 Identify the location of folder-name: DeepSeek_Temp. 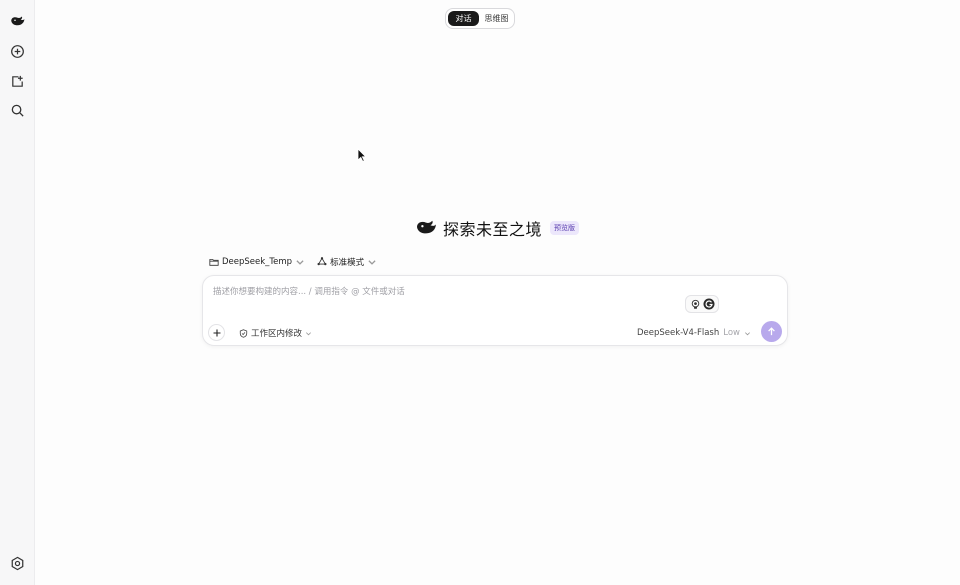
(257, 262).